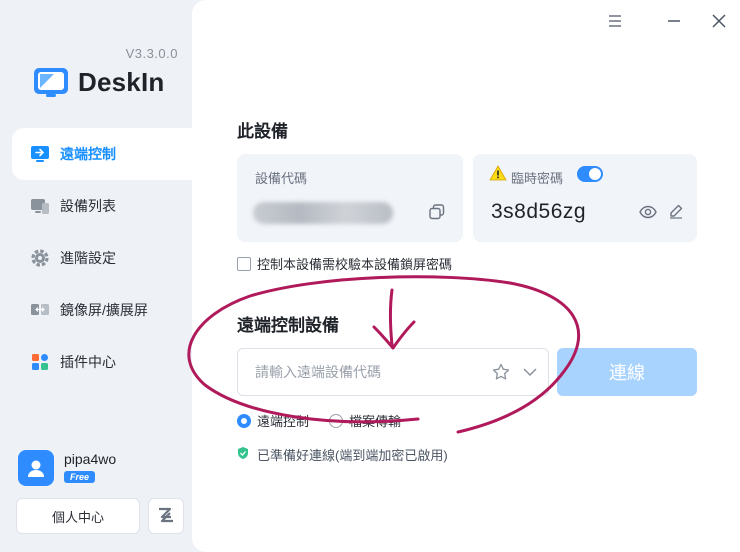 The height and width of the screenshot is (552, 740). I want to click on sidebar-item-mirror-screen: 鏡像屏/擴展屏, so click(96, 310).